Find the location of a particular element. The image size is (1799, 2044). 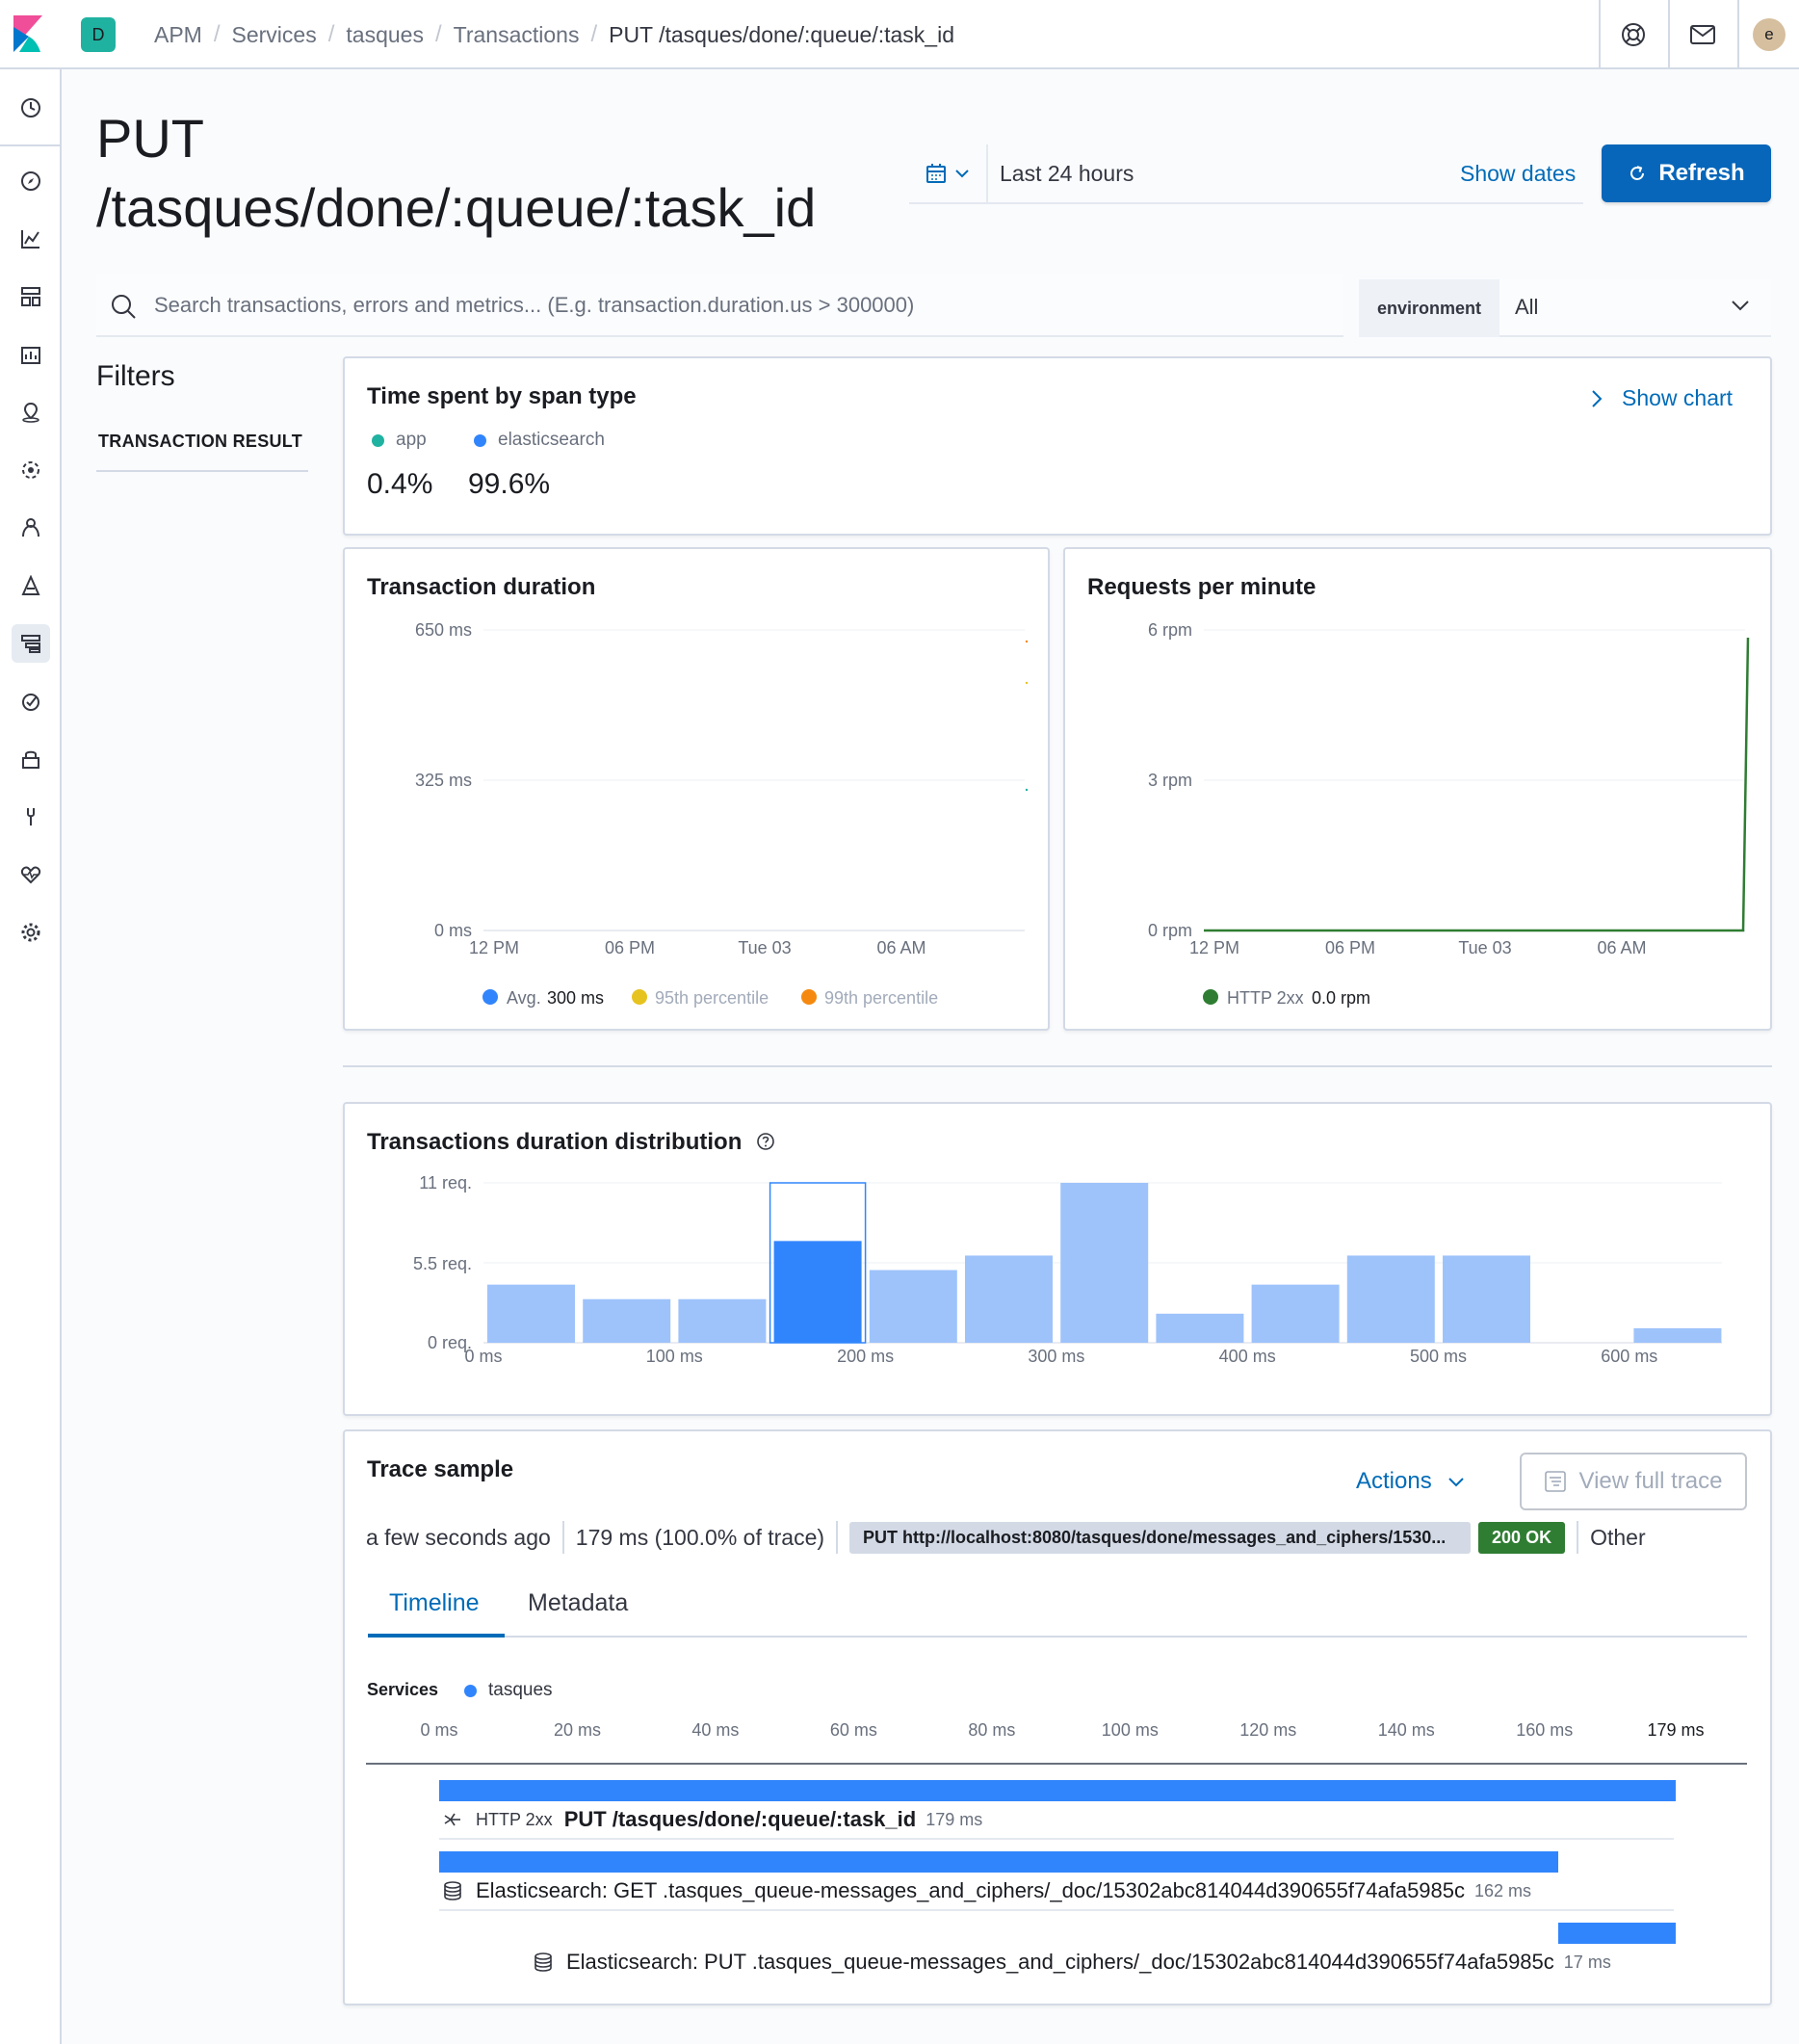

view-full-trace-button: View full trace is located at coordinates (1634, 1481).